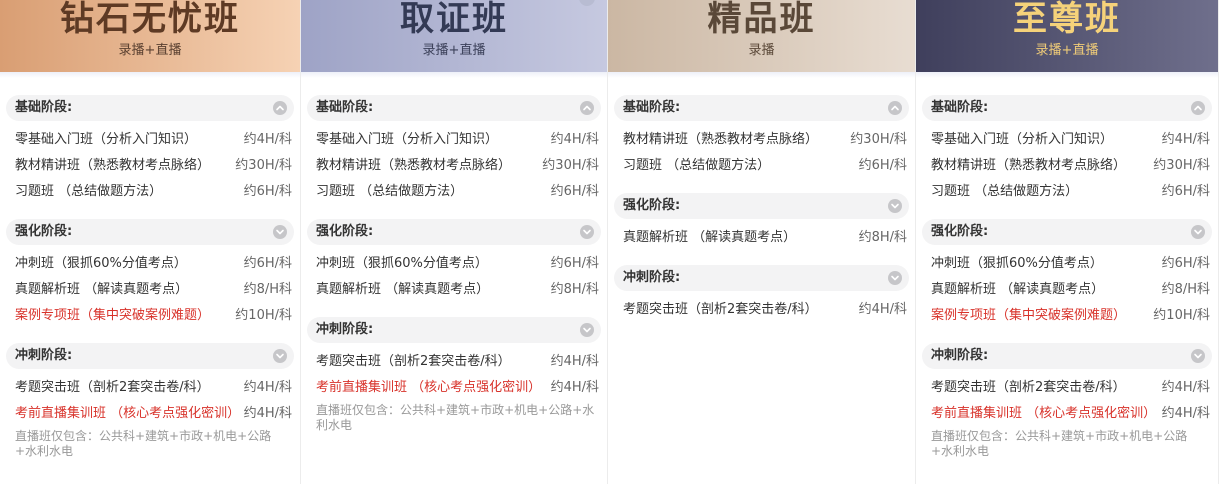 This screenshot has height=484, width=1219. Describe the element at coordinates (1067, 36) in the screenshot. I see `plan-header: 至尊班 录播+直播` at that location.